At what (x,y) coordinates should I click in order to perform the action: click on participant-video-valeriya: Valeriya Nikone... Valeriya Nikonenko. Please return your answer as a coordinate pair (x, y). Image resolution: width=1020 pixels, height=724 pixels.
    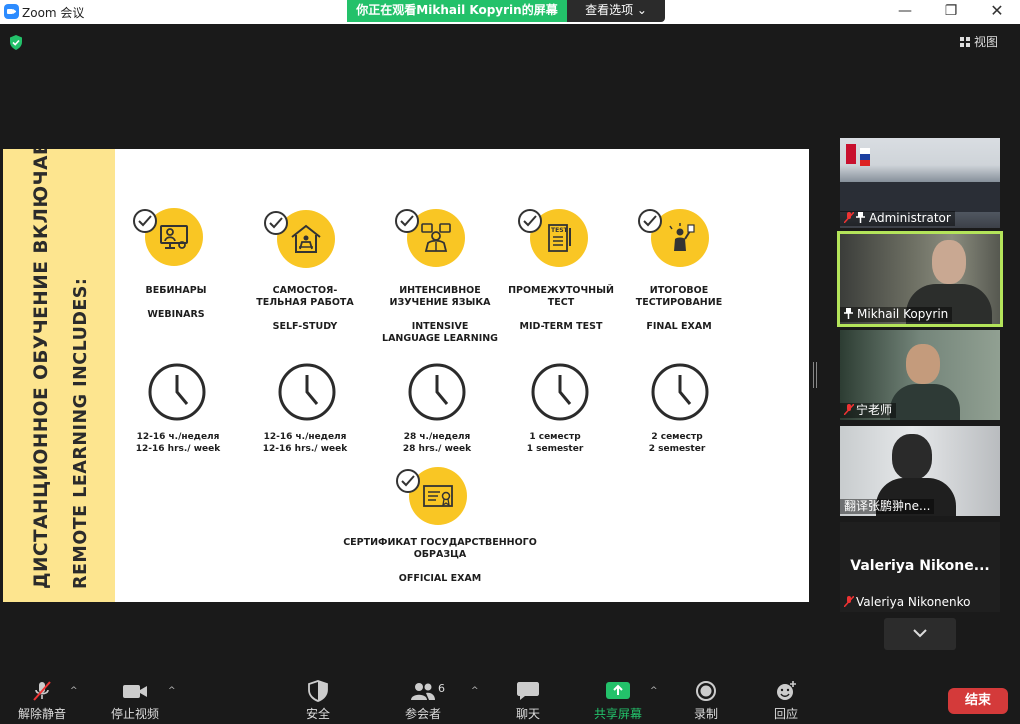
    Looking at the image, I should click on (920, 567).